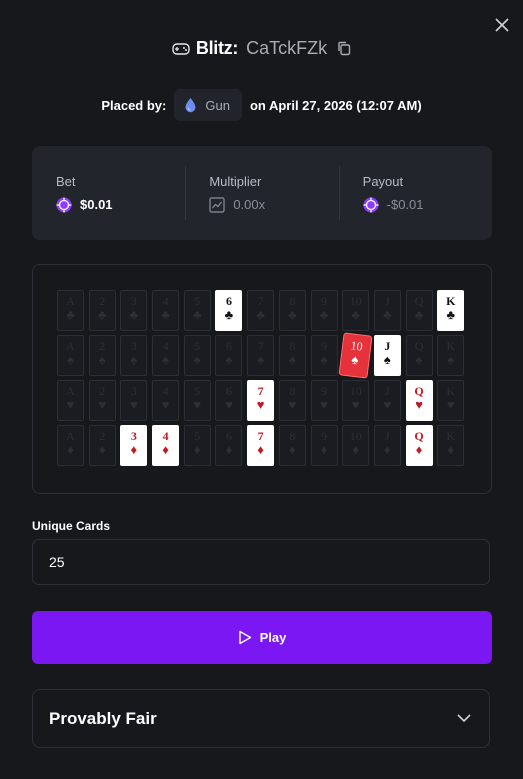 The width and height of the screenshot is (523, 779). I want to click on card-10-♠: 10 ♠, so click(355, 355).